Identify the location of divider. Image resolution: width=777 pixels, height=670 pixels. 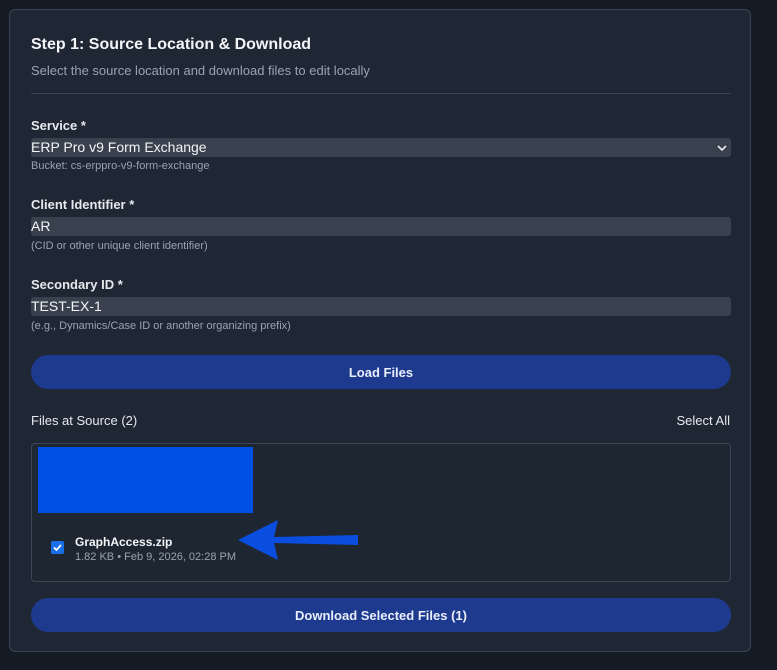
(381, 93).